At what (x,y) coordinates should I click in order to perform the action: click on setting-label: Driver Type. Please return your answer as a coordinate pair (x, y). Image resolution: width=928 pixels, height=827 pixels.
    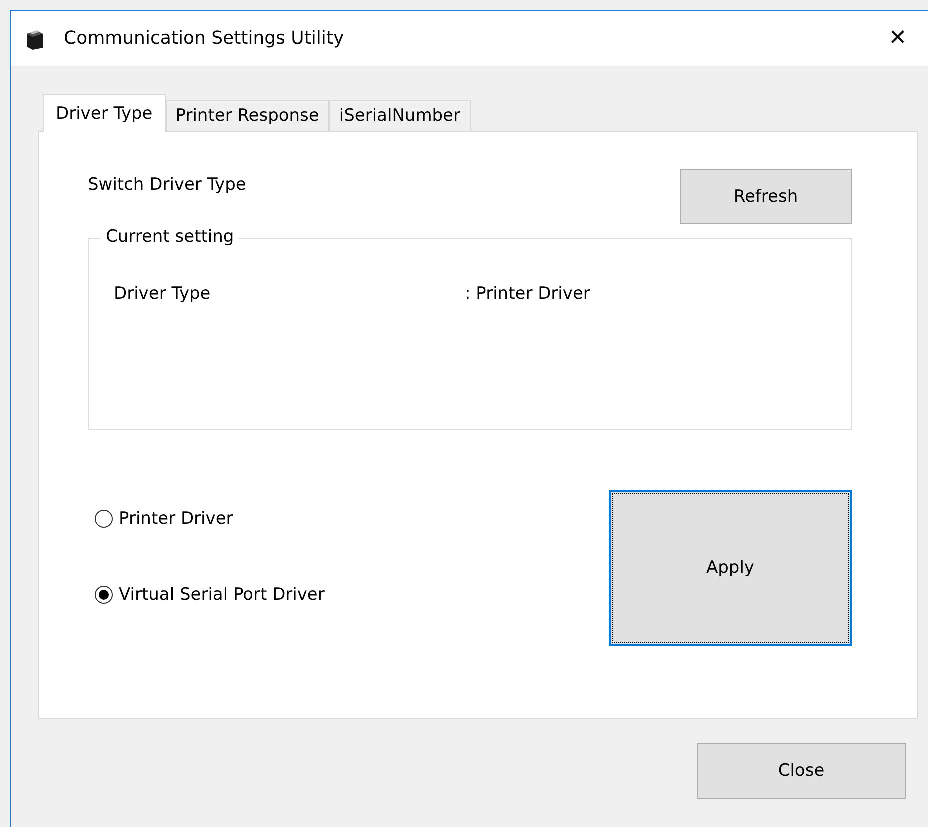
    Looking at the image, I should click on (163, 294).